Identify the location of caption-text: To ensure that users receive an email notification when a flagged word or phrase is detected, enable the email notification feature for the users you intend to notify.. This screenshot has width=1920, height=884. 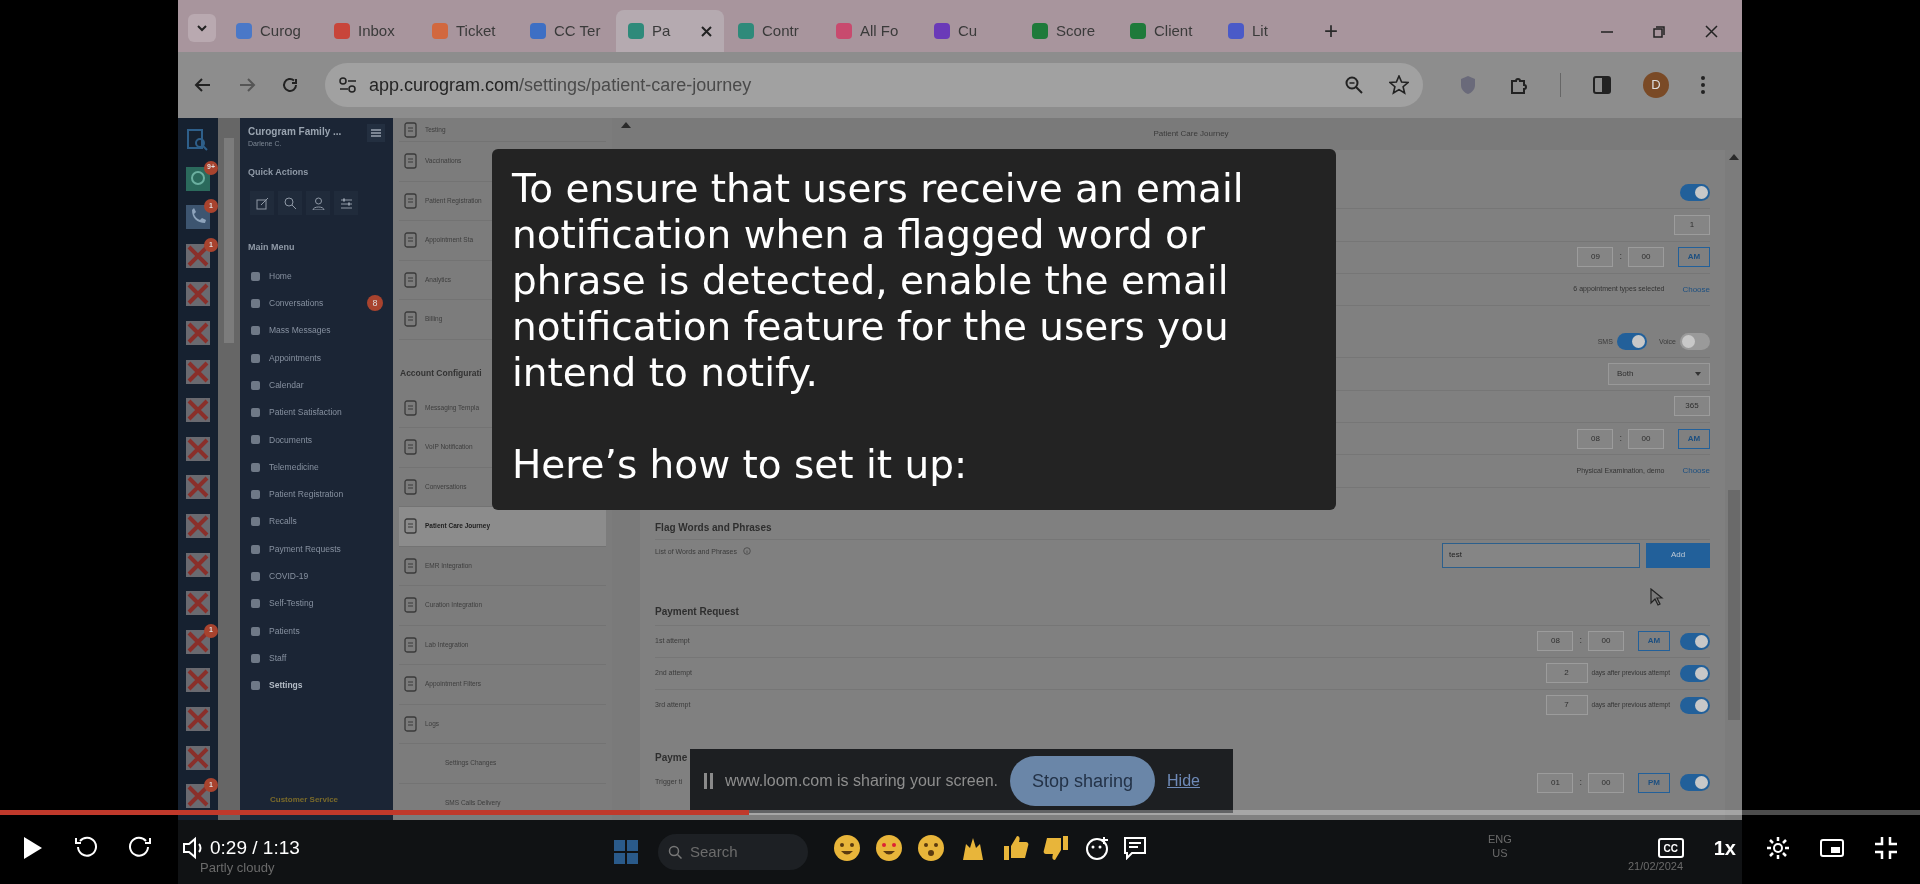
(878, 281).